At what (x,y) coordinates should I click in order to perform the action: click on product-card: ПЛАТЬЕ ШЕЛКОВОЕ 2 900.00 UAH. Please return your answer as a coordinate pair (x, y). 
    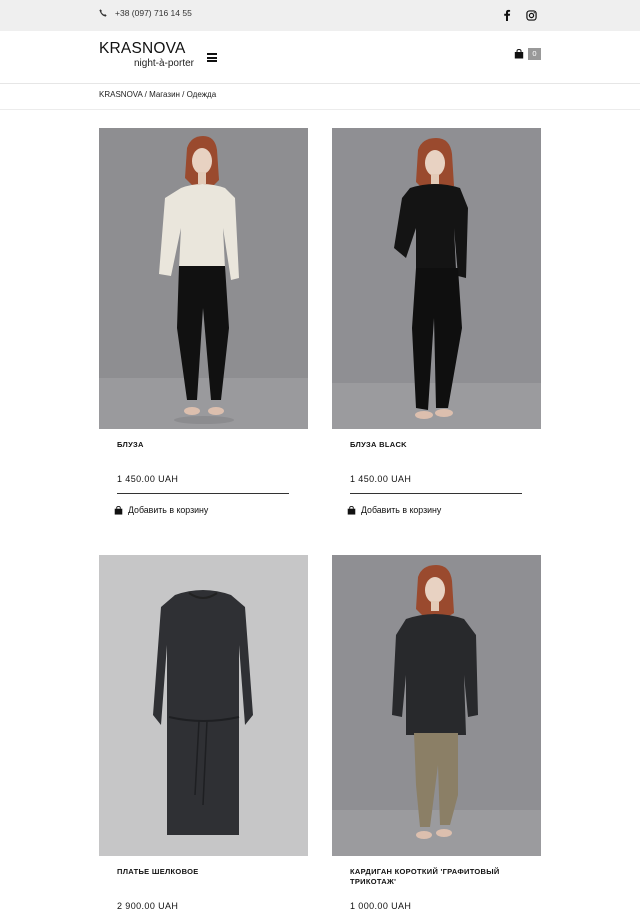
    Looking at the image, I should click on (203, 733).